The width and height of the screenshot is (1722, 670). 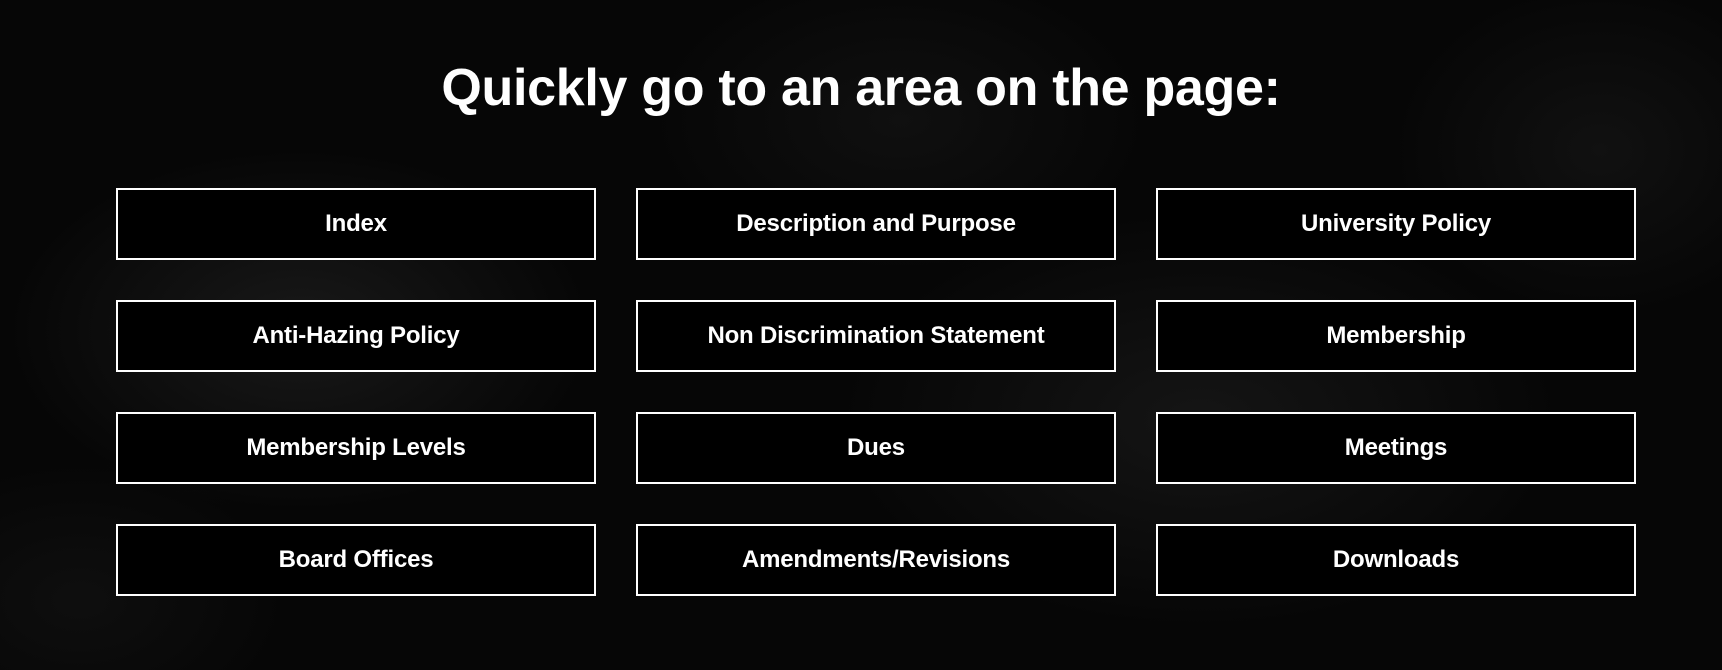 What do you see at coordinates (356, 448) in the screenshot?
I see `membership-levels-button: Membership Levels` at bounding box center [356, 448].